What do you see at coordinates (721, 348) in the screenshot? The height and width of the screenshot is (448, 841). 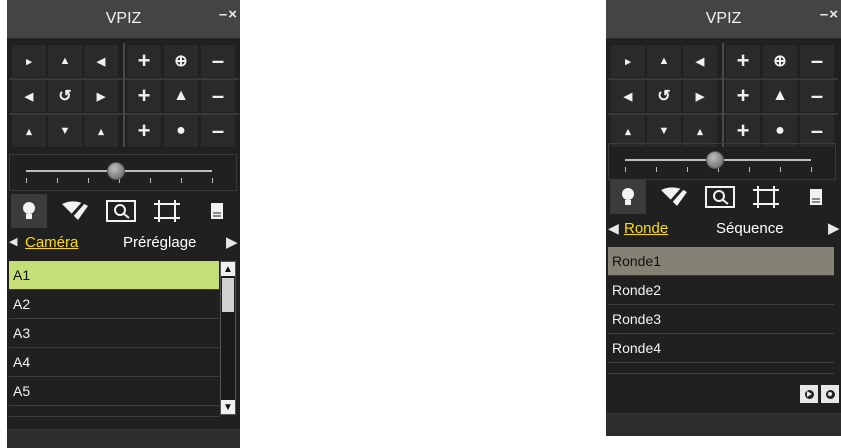 I see `list-item: Ronde4` at bounding box center [721, 348].